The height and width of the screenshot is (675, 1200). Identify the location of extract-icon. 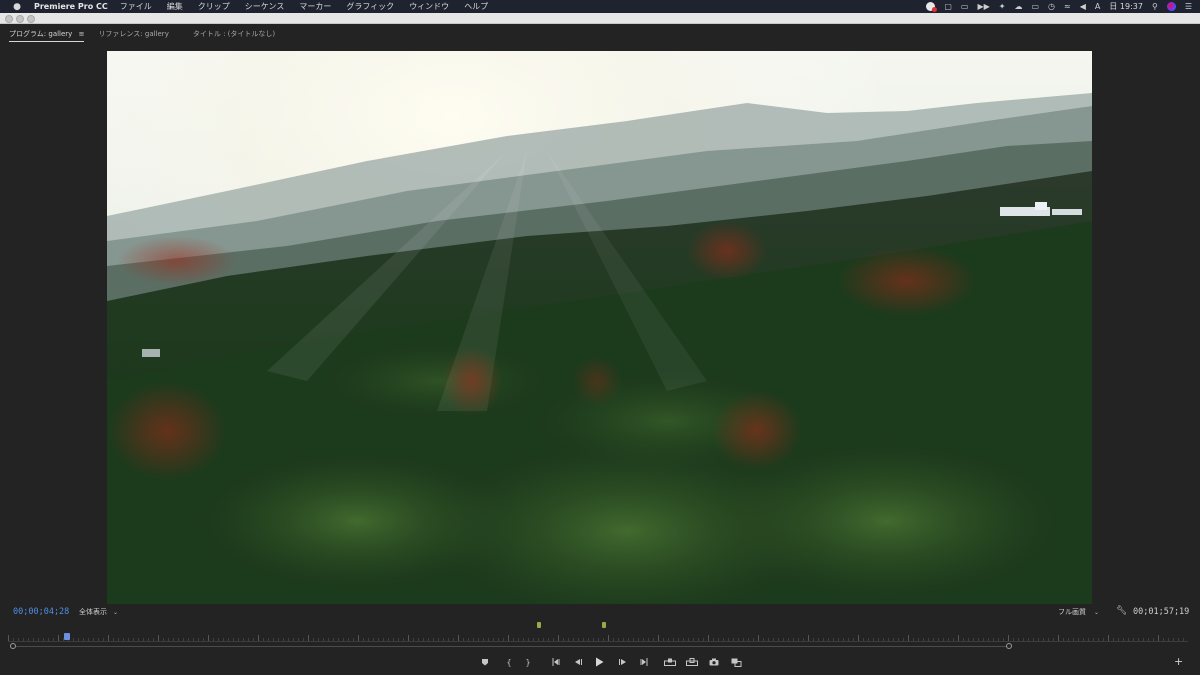
(692, 662).